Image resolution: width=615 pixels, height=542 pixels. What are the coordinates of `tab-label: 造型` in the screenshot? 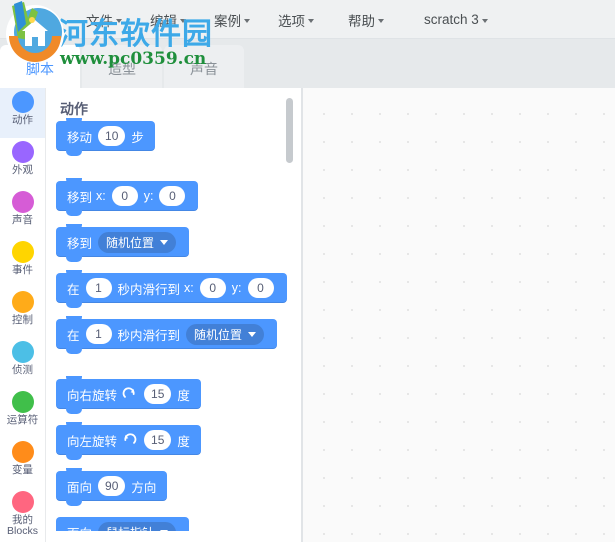 It's located at (122, 69).